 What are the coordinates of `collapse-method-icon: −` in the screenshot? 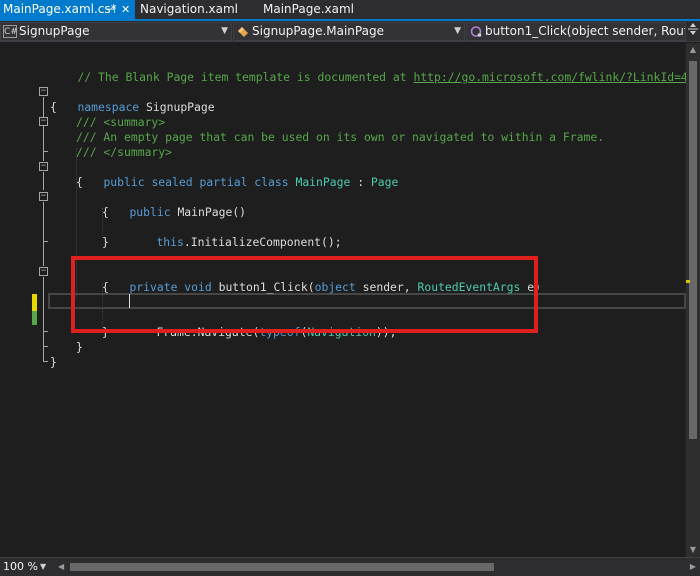 It's located at (43, 271).